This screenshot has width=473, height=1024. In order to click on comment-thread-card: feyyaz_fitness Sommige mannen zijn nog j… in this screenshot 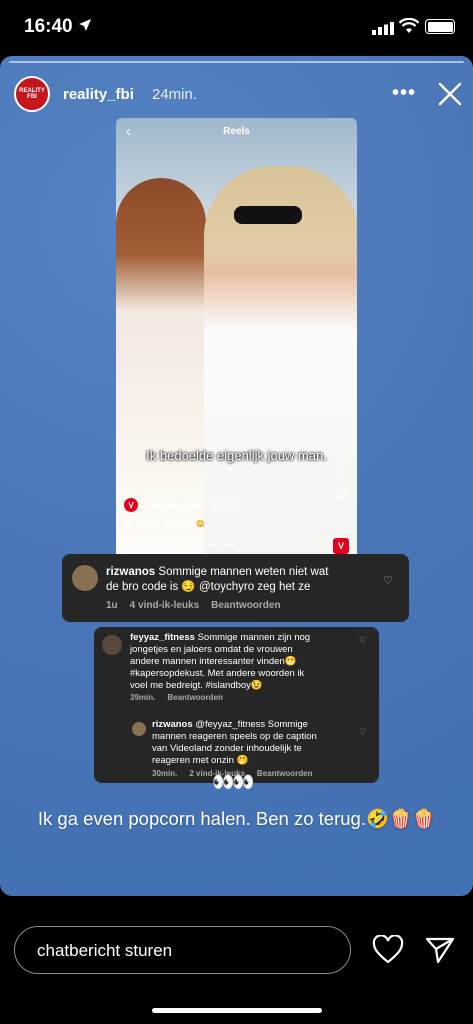, I will do `click(236, 705)`.